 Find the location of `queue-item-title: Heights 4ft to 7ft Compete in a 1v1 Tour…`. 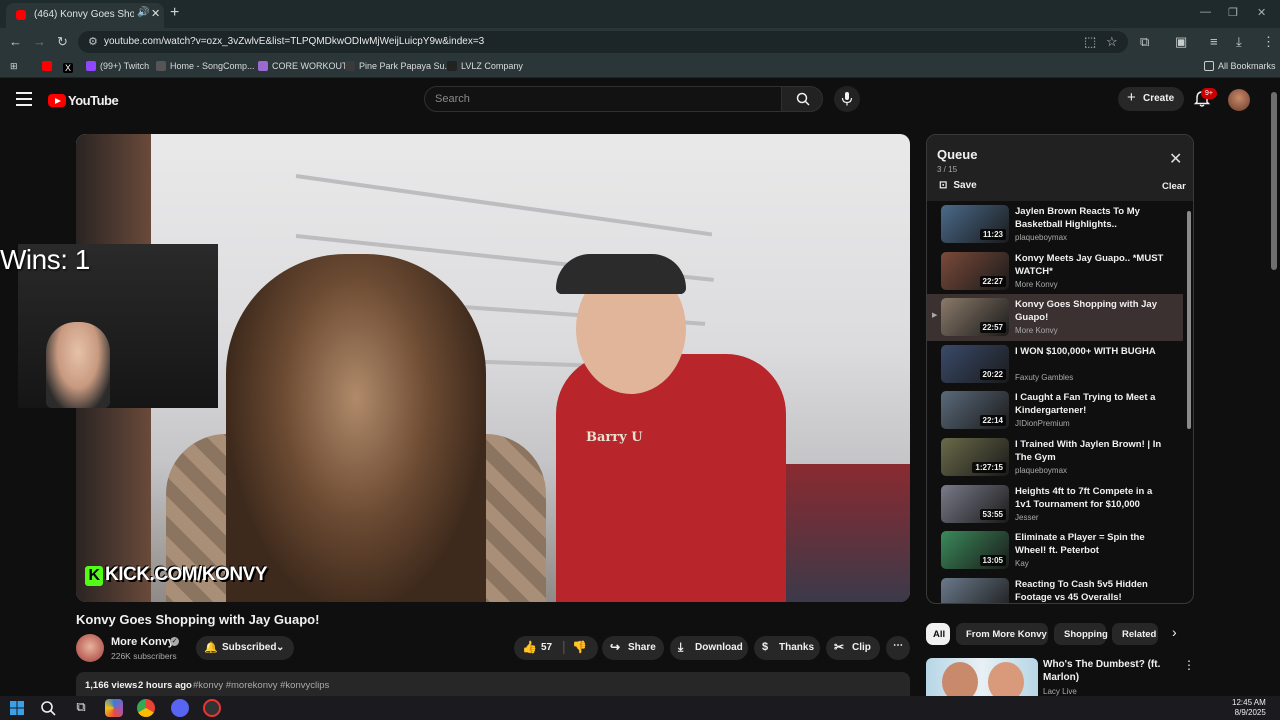

queue-item-title: Heights 4ft to 7ft Compete in a 1v1 Tour… is located at coordinates (1090, 498).